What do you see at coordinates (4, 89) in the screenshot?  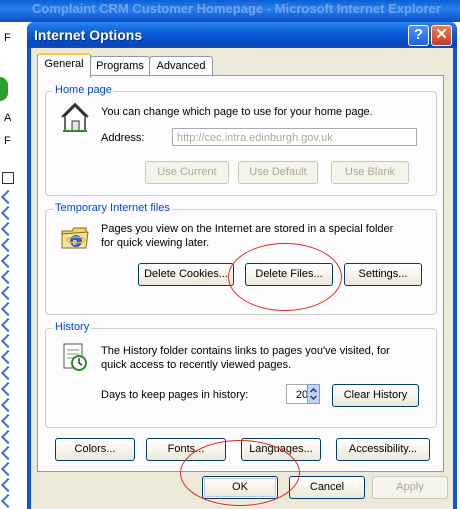 I see `background-green-icon` at bounding box center [4, 89].